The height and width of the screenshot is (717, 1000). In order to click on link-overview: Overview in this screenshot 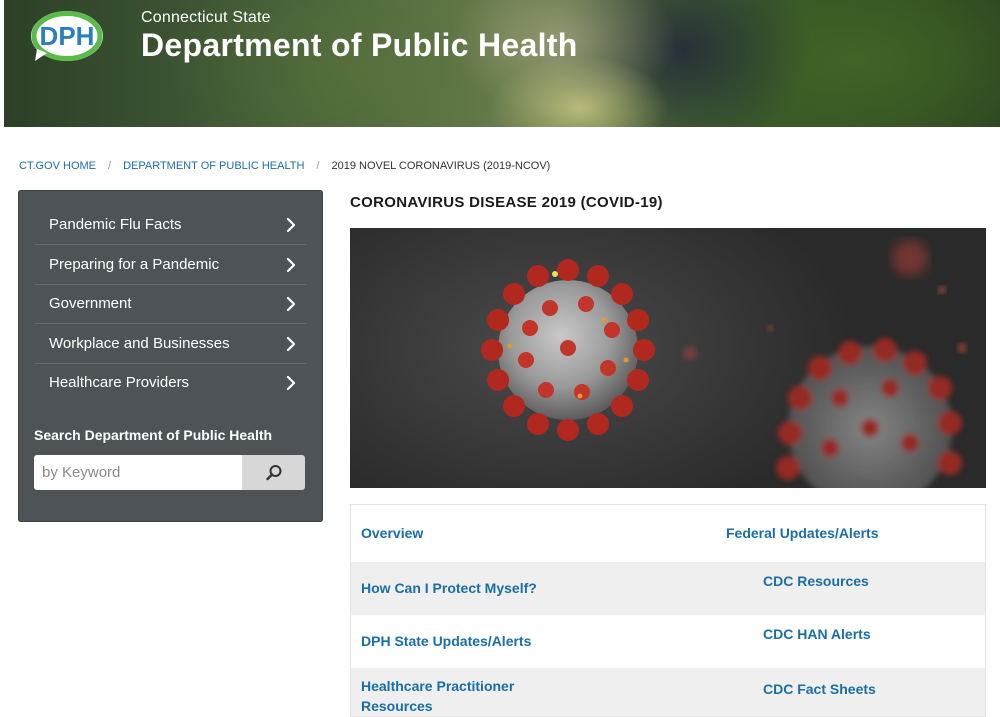, I will do `click(392, 533)`.